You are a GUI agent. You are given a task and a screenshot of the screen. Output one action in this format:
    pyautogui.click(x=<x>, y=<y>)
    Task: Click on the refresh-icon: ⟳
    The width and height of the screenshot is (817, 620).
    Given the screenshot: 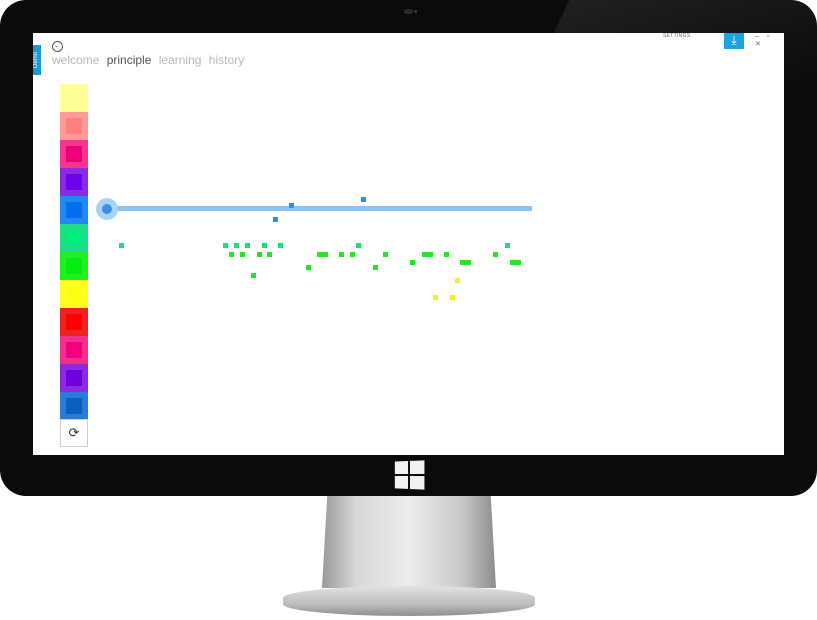 What is the action you would take?
    pyautogui.click(x=74, y=433)
    